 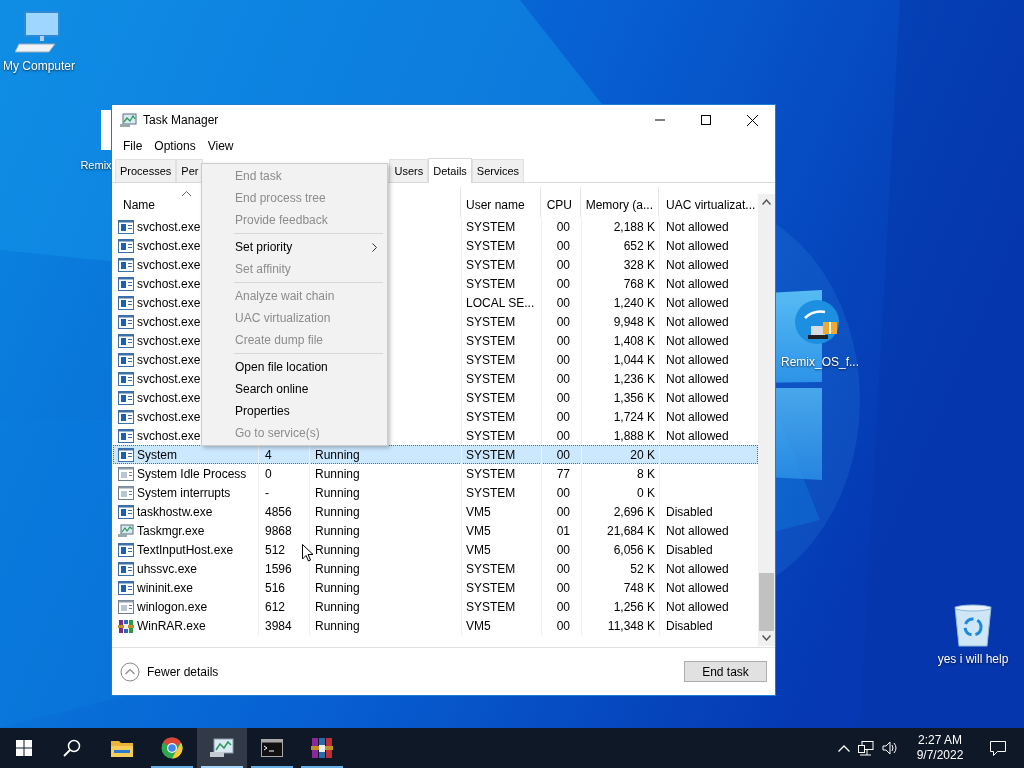 What do you see at coordinates (278, 569) in the screenshot?
I see `table-cell-text: 1596` at bounding box center [278, 569].